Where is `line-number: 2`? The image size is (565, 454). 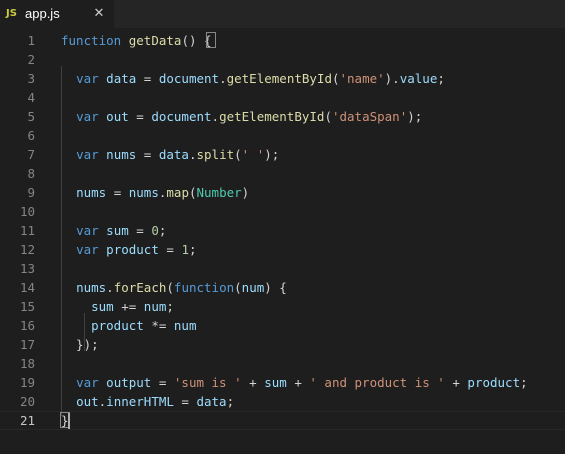
line-number: 2 is located at coordinates (31, 59).